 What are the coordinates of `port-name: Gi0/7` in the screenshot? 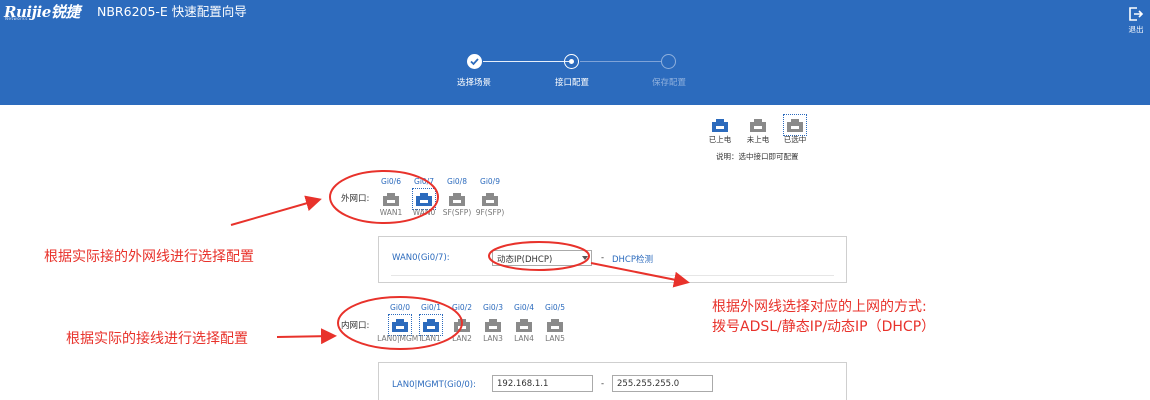 It's located at (424, 181).